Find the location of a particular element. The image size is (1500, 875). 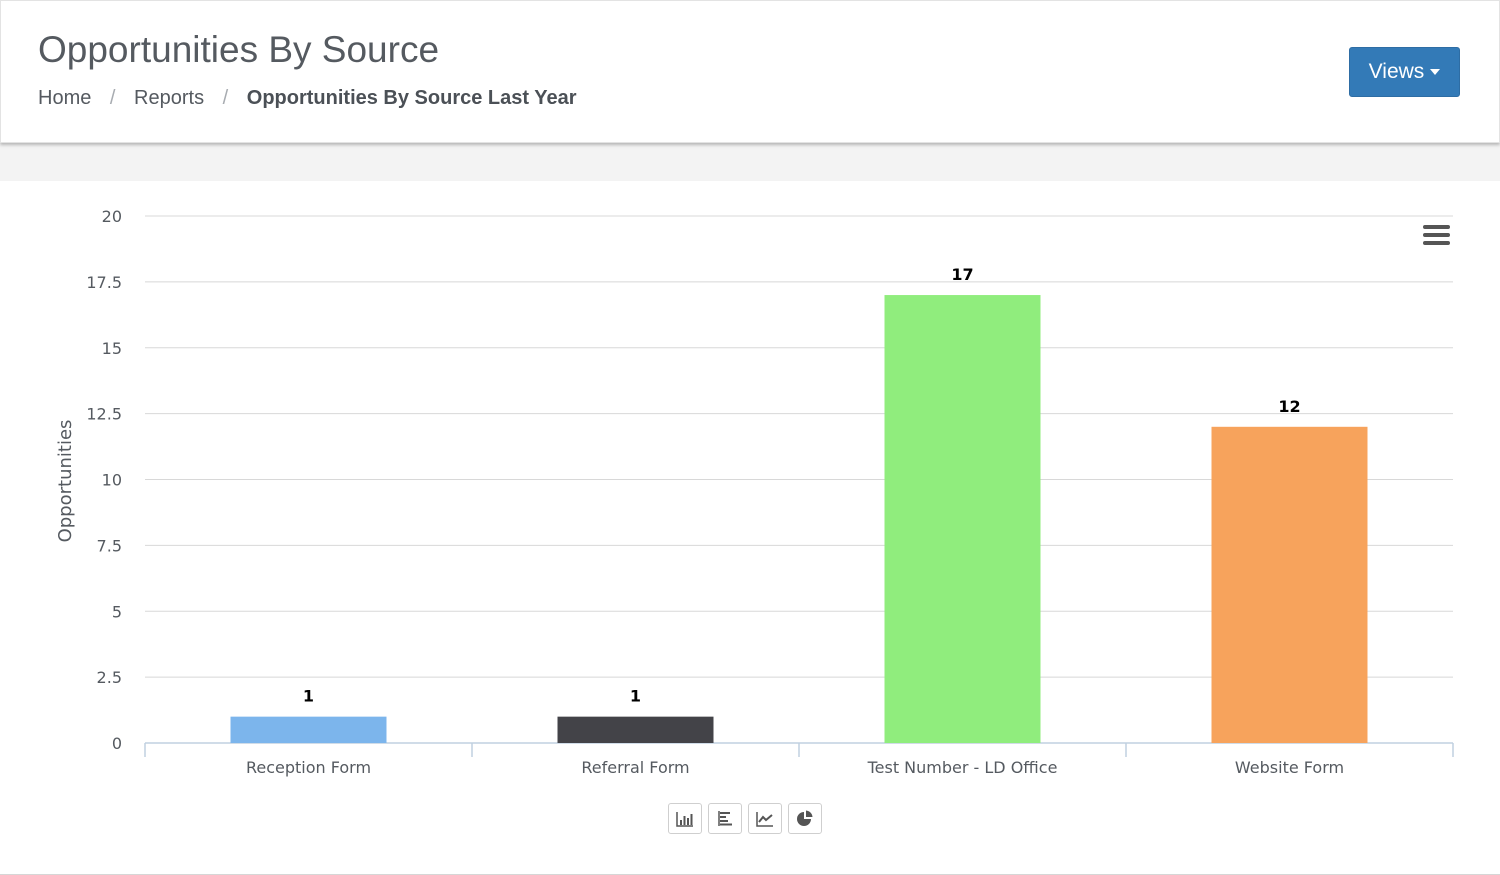

horizontal-bar-chart-icon is located at coordinates (725, 818).